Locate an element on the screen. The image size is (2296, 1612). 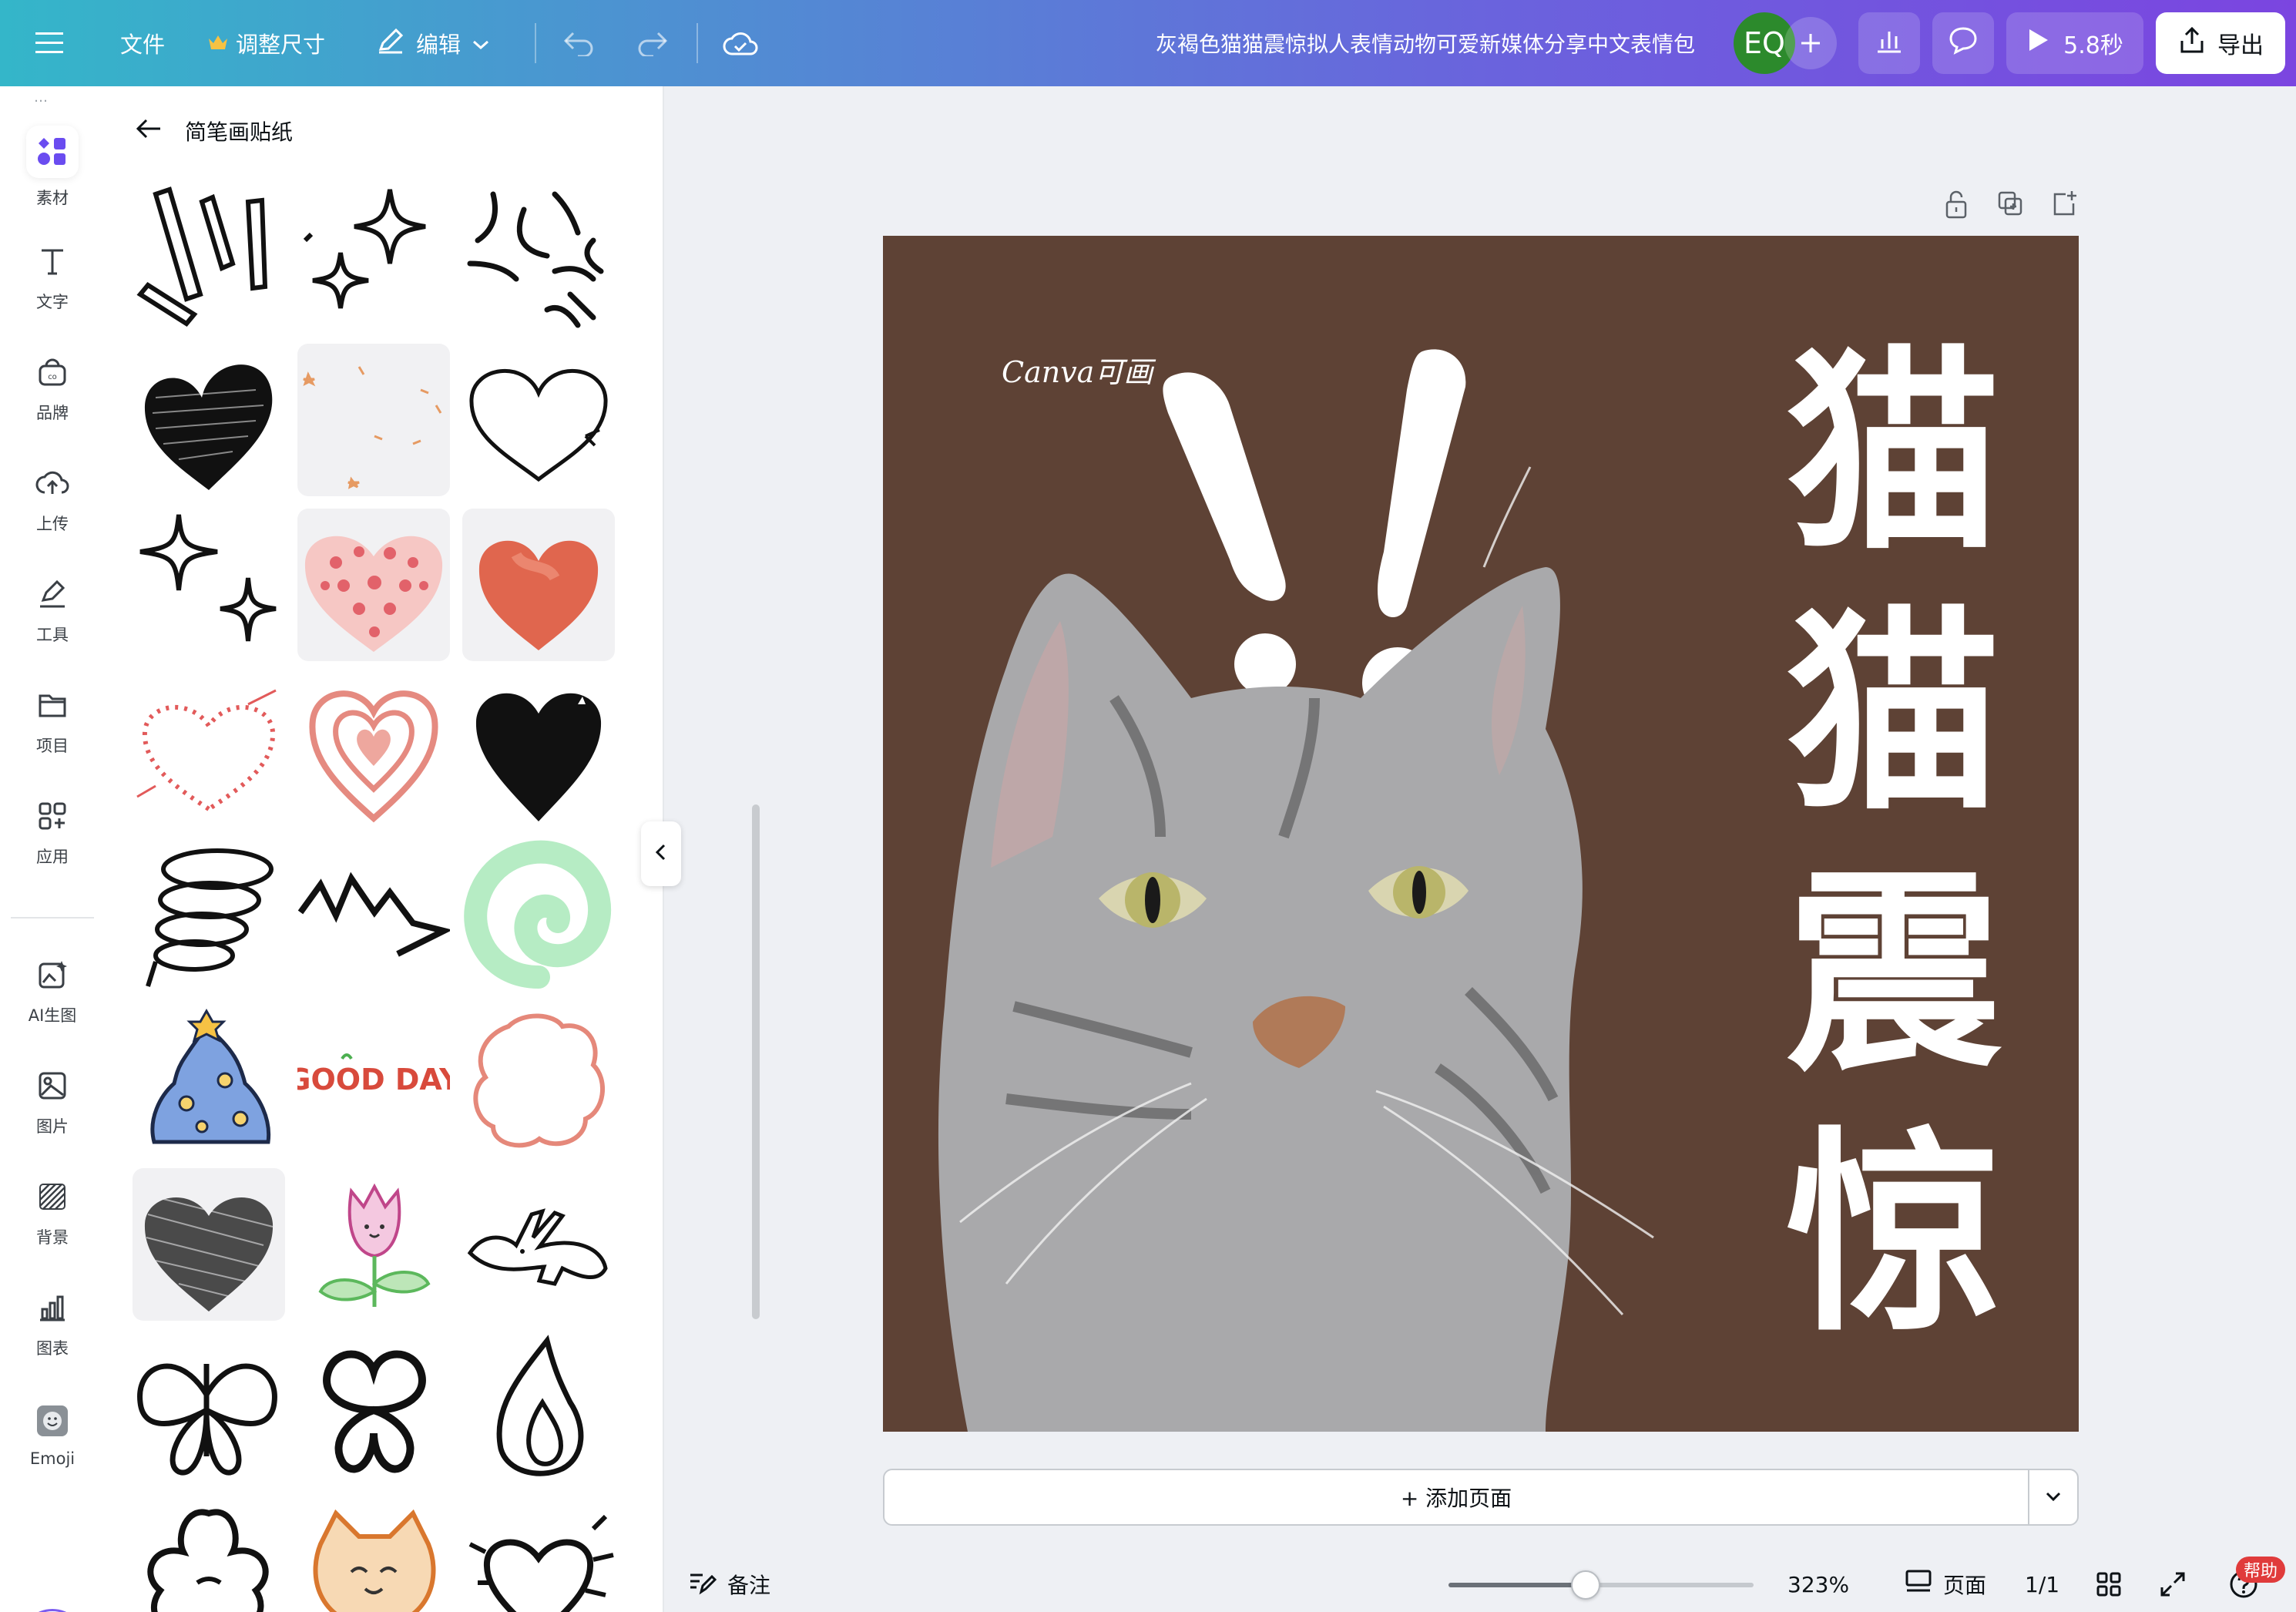
grid-view-icon is located at coordinates (2109, 1584).